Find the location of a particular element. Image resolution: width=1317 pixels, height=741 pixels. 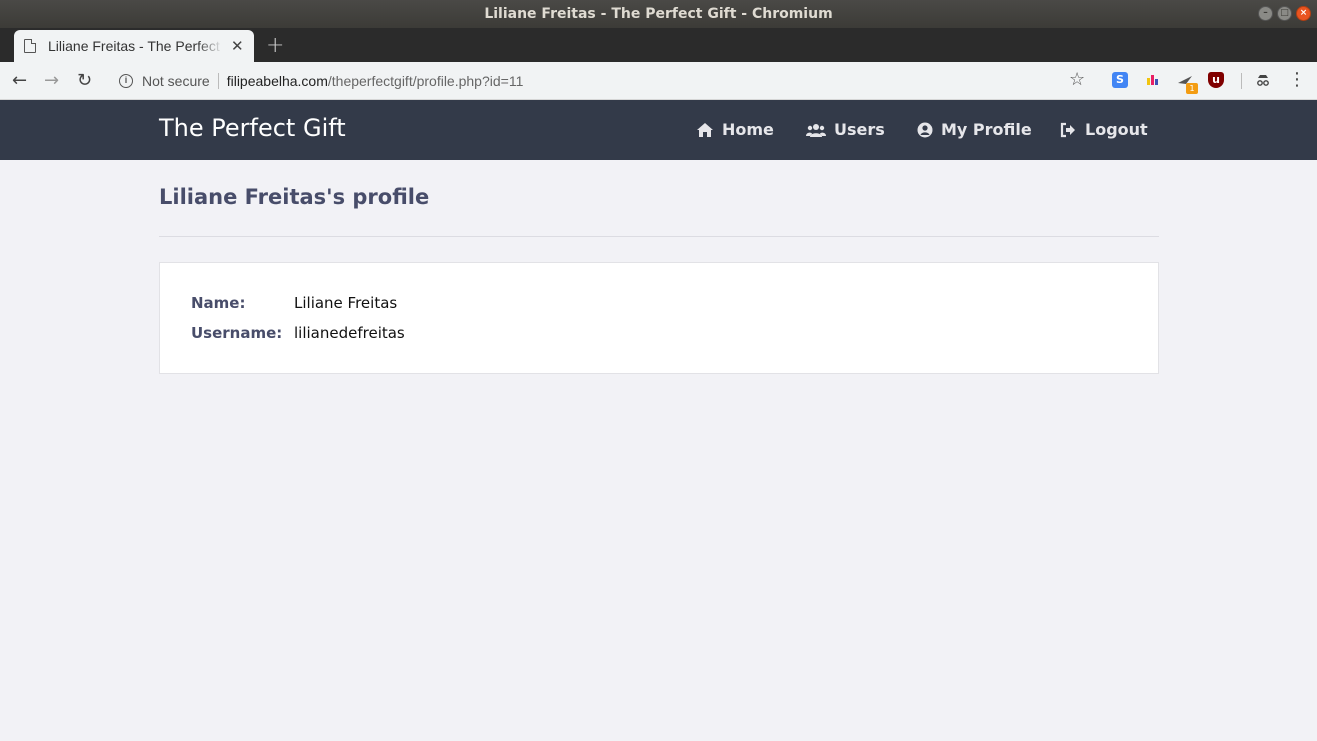

reload-icon: ↻ is located at coordinates (84, 80).